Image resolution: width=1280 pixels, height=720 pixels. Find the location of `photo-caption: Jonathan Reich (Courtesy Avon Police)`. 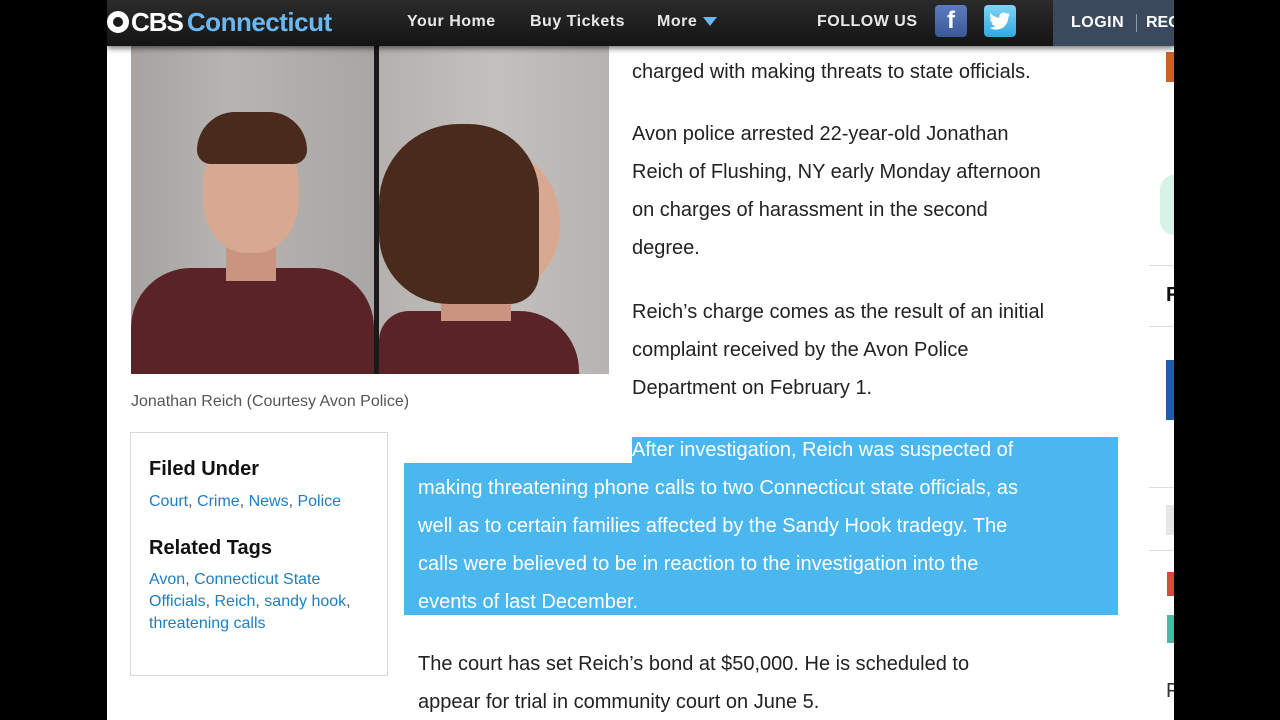

photo-caption: Jonathan Reich (Courtesy Avon Police) is located at coordinates (270, 401).